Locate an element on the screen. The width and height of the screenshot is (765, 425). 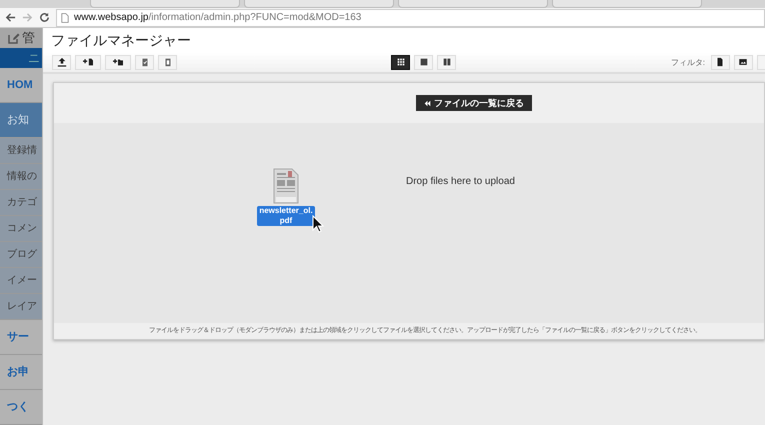
plus-file-icon is located at coordinates (88, 62).